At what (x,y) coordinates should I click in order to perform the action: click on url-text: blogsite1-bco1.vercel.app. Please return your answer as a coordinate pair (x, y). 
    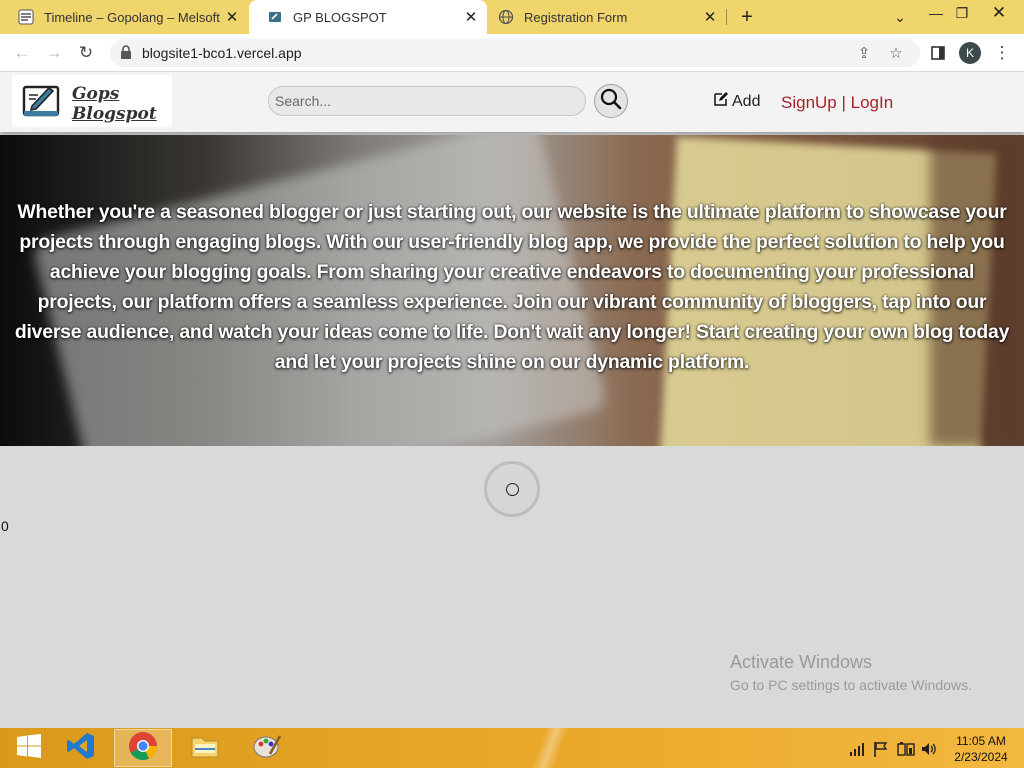
    Looking at the image, I should click on (222, 53).